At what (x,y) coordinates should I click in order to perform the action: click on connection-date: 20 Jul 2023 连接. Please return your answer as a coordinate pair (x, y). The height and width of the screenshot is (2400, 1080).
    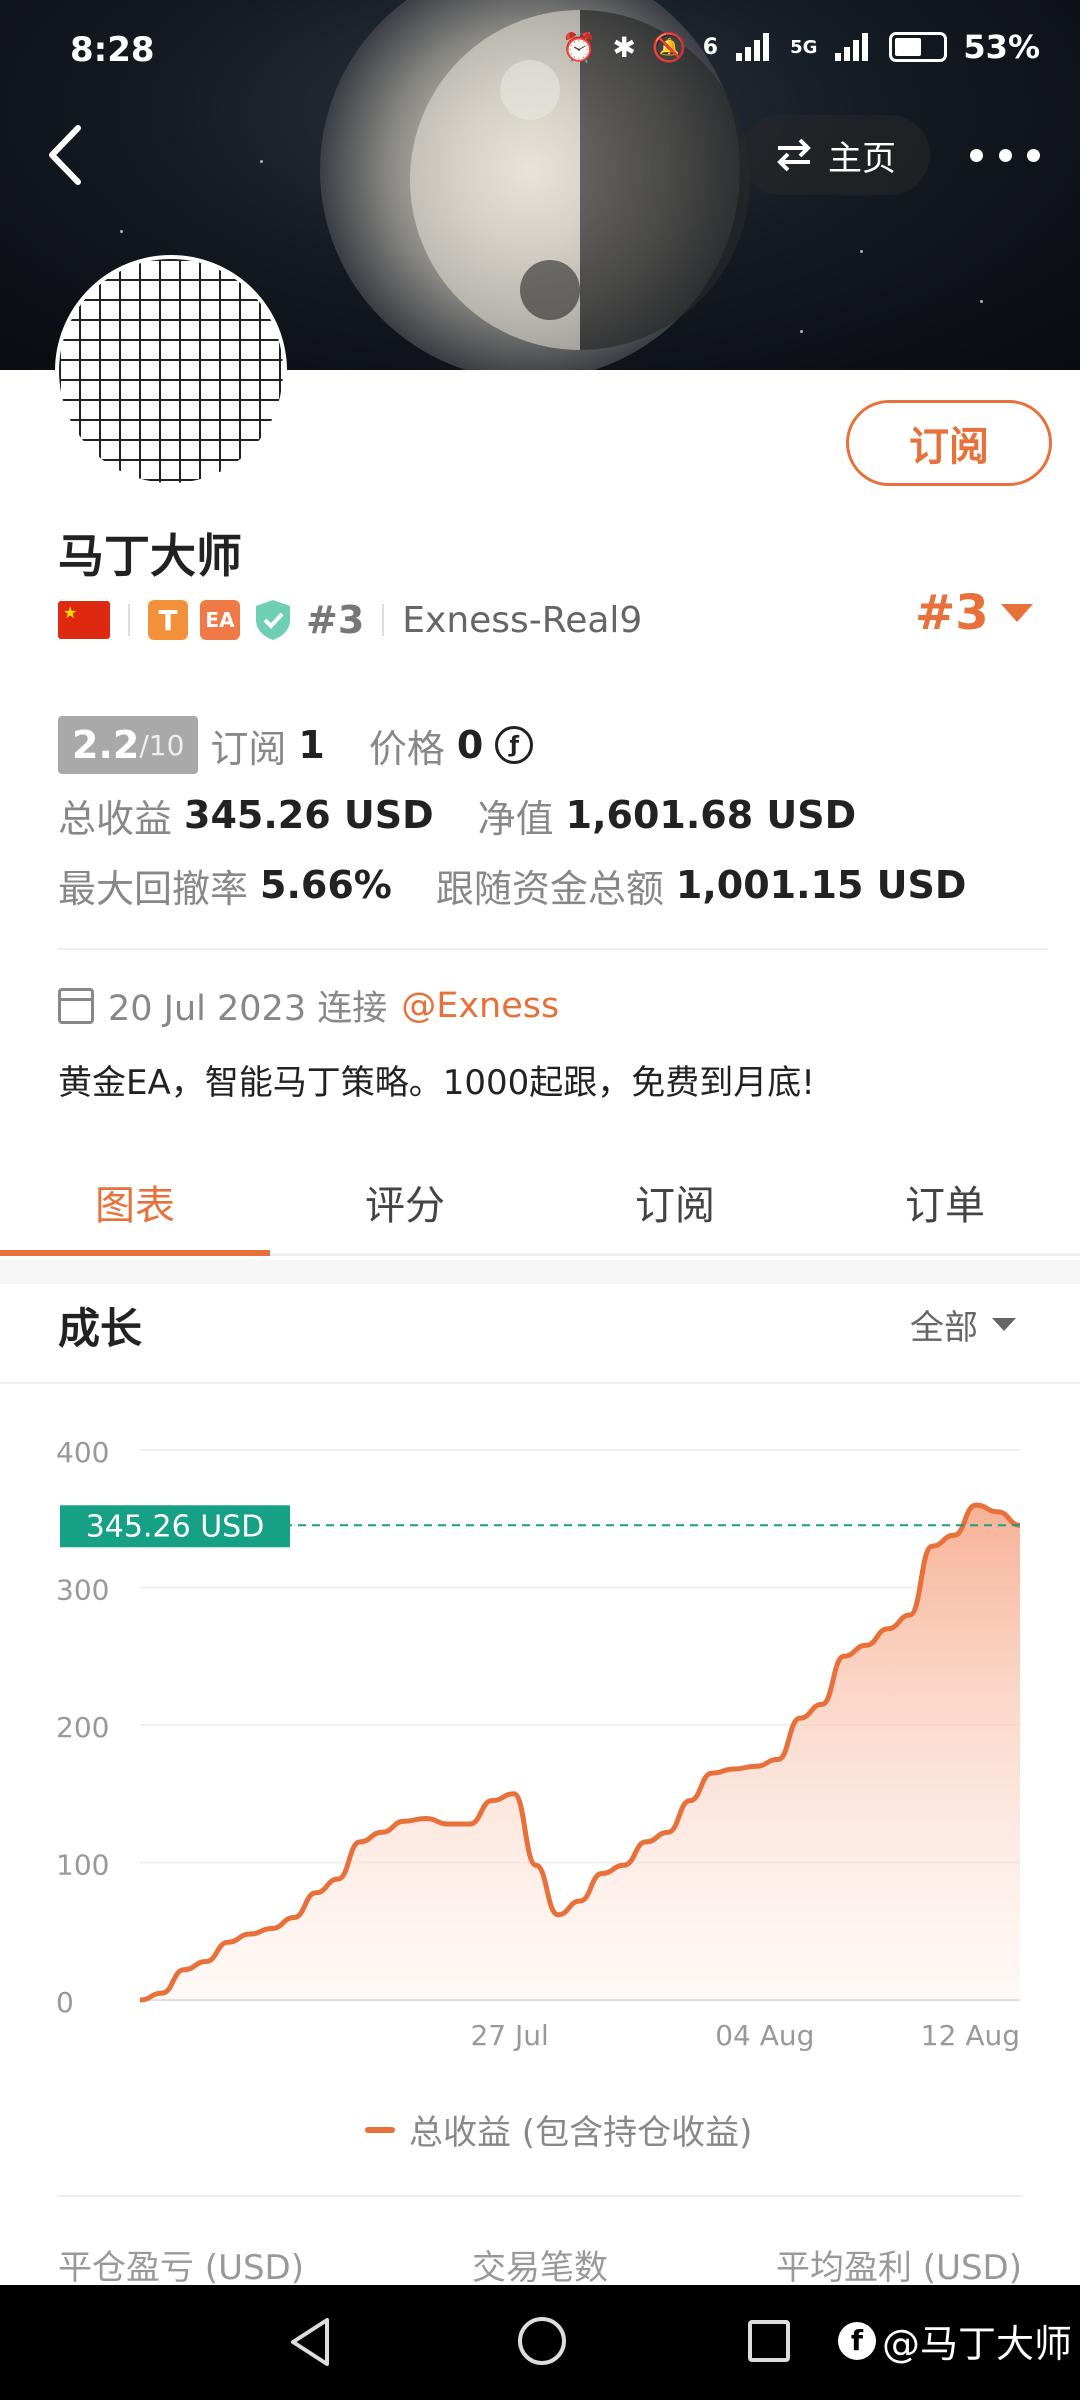
    Looking at the image, I should click on (248, 1009).